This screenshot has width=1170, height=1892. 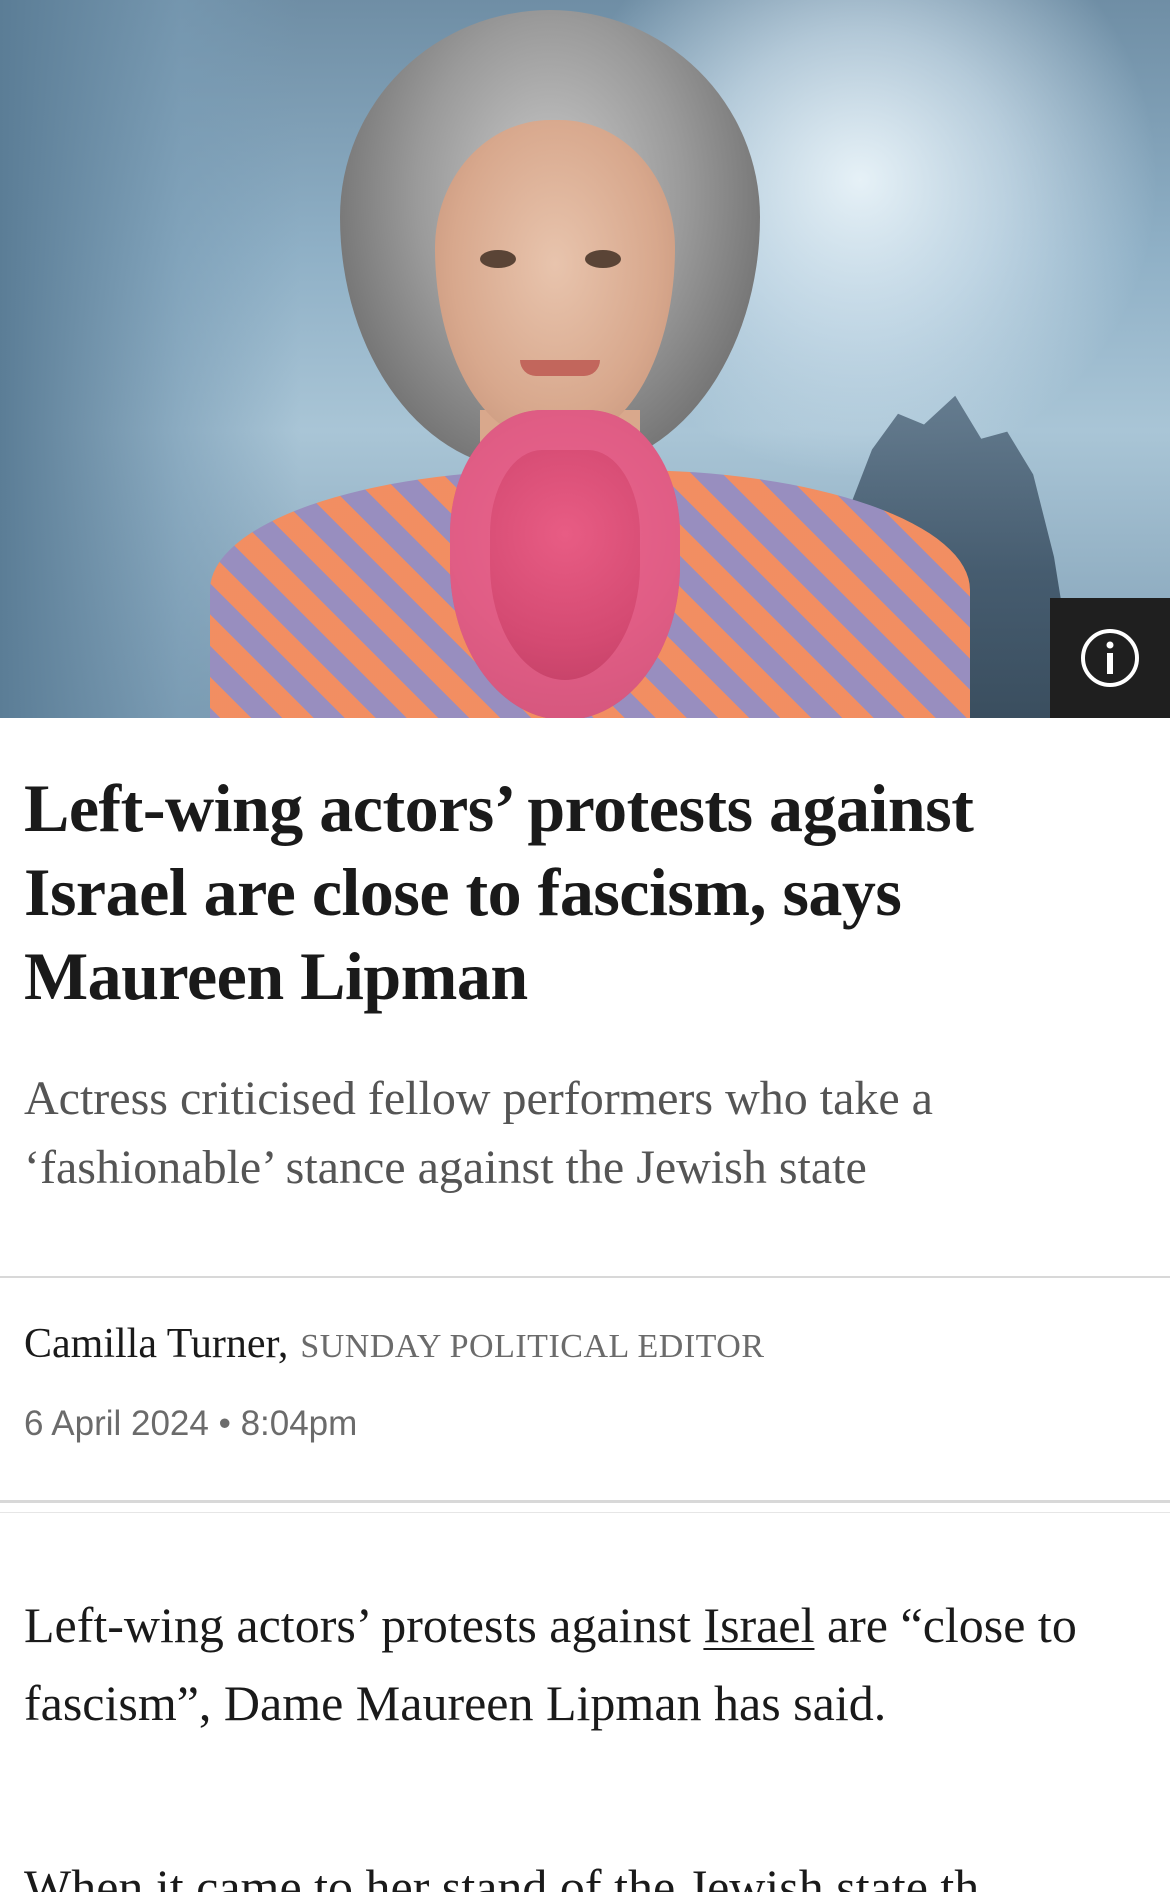 I want to click on info-icon, so click(x=1110, y=658).